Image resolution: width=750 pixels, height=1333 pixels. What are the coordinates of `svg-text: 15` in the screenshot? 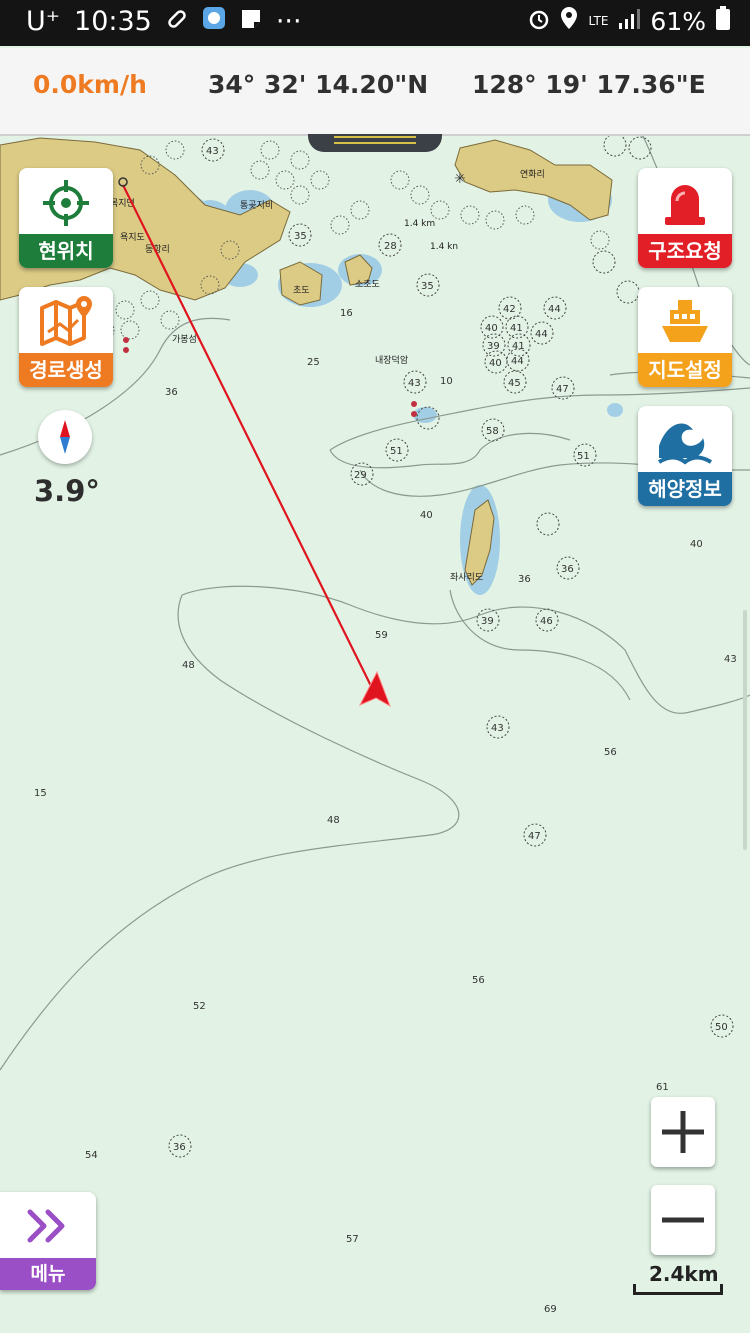 It's located at (40, 793).